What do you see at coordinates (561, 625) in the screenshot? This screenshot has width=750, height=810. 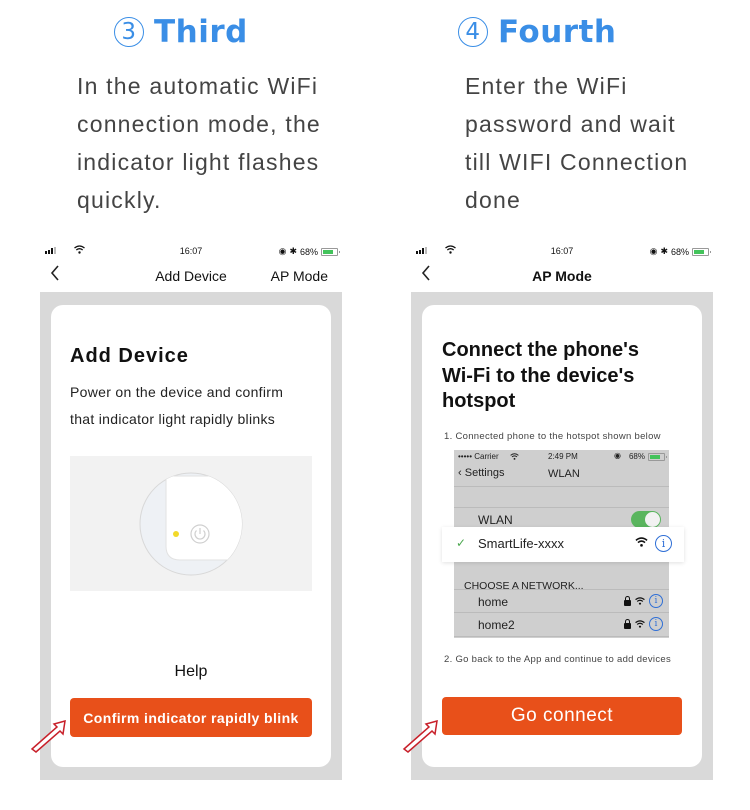 I see `network-row: home2 i` at bounding box center [561, 625].